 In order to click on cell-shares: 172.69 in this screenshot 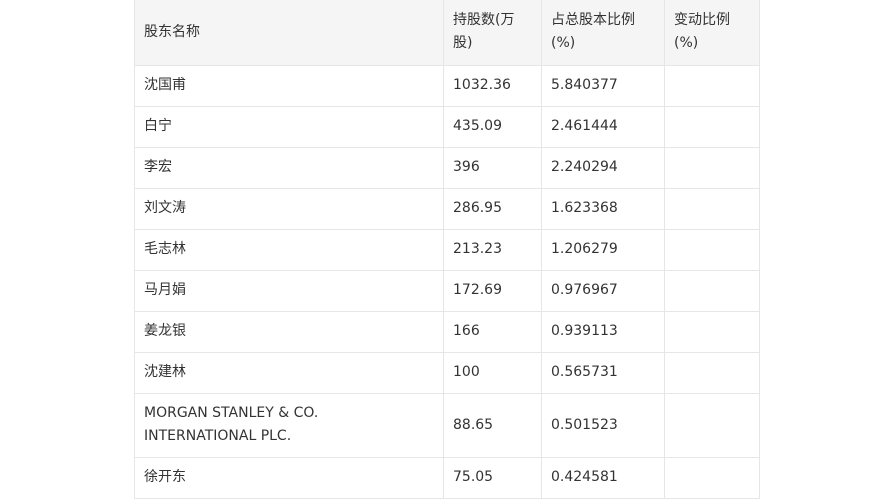, I will do `click(492, 290)`.